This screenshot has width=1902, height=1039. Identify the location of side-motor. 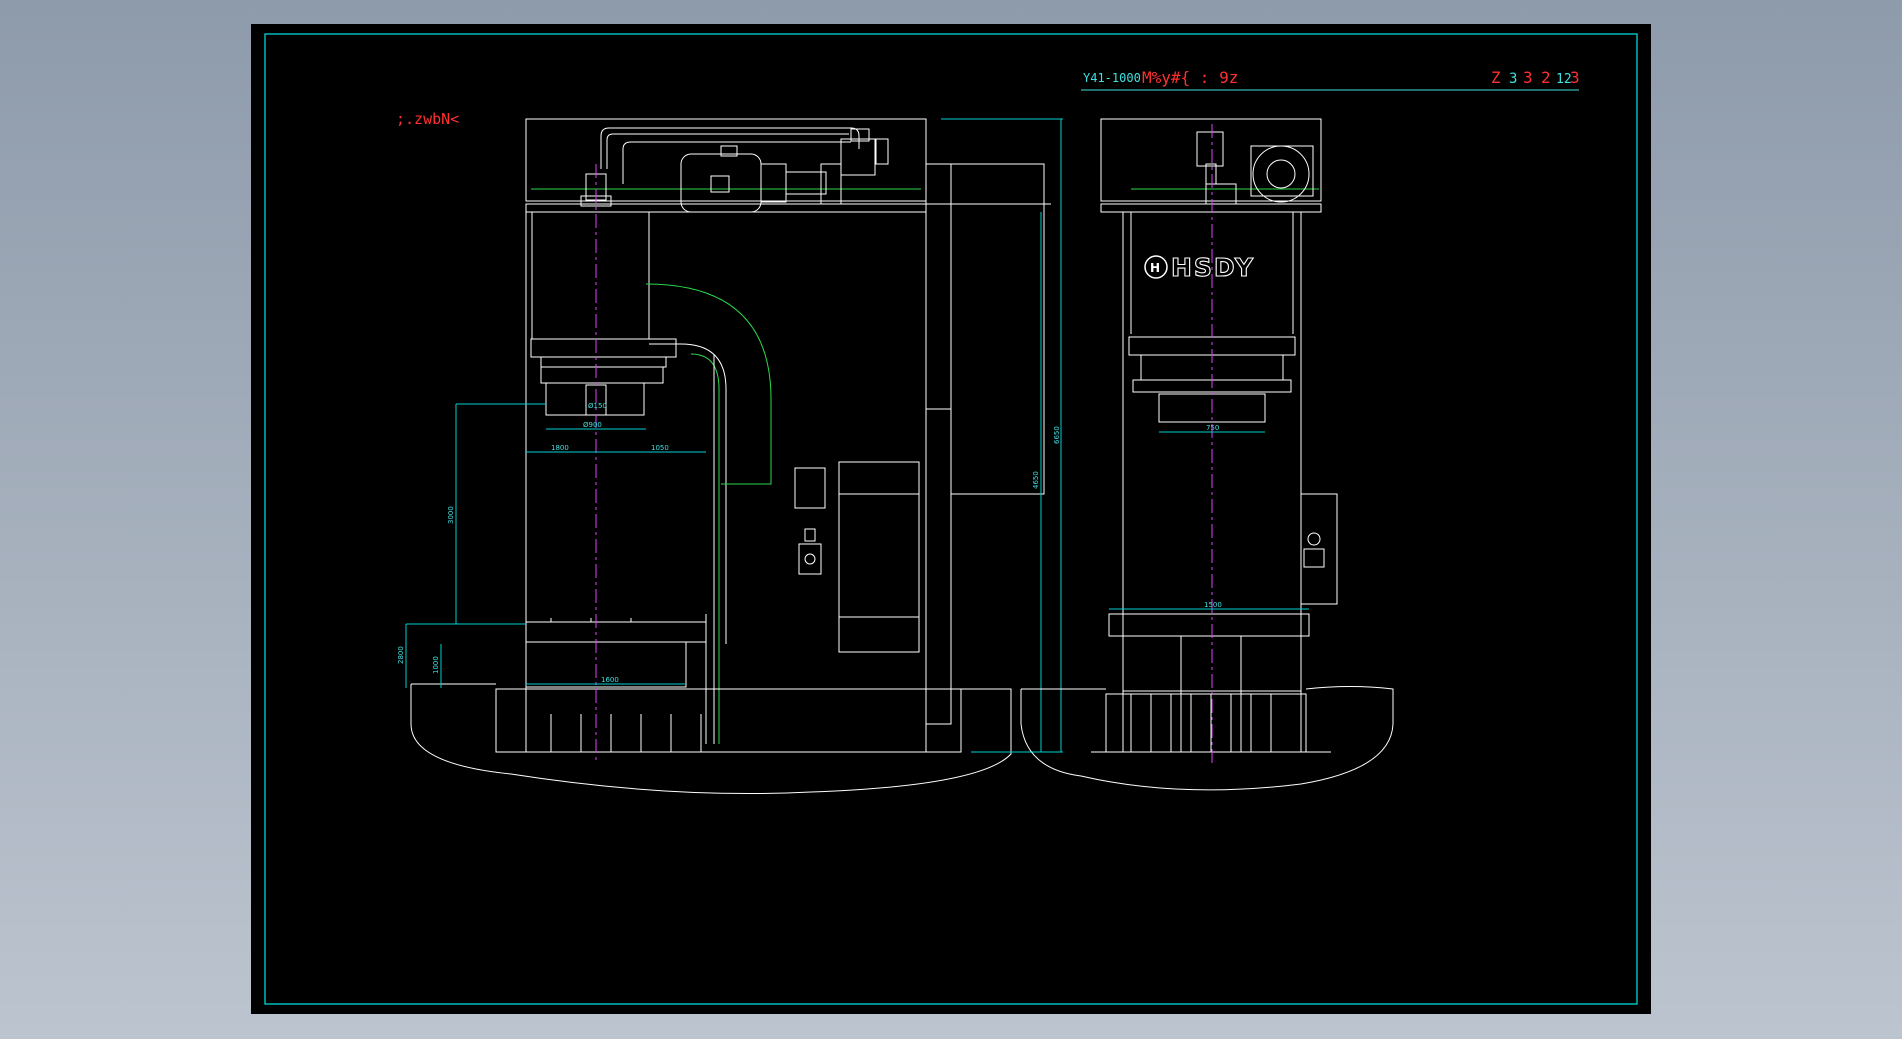
(1281, 174).